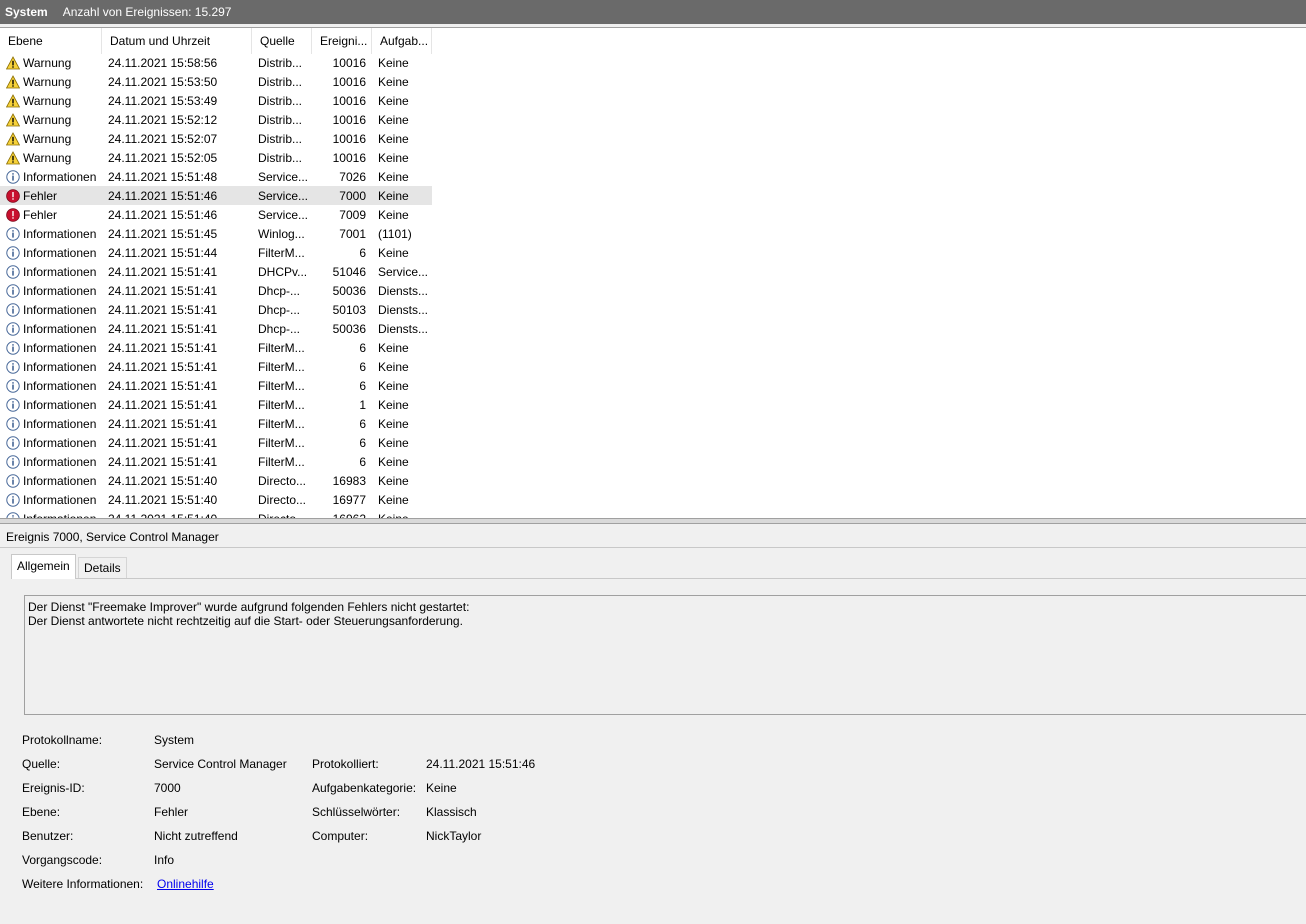 The image size is (1306, 924). Describe the element at coordinates (41, 764) in the screenshot. I see `label-quelle: Quelle:` at that location.